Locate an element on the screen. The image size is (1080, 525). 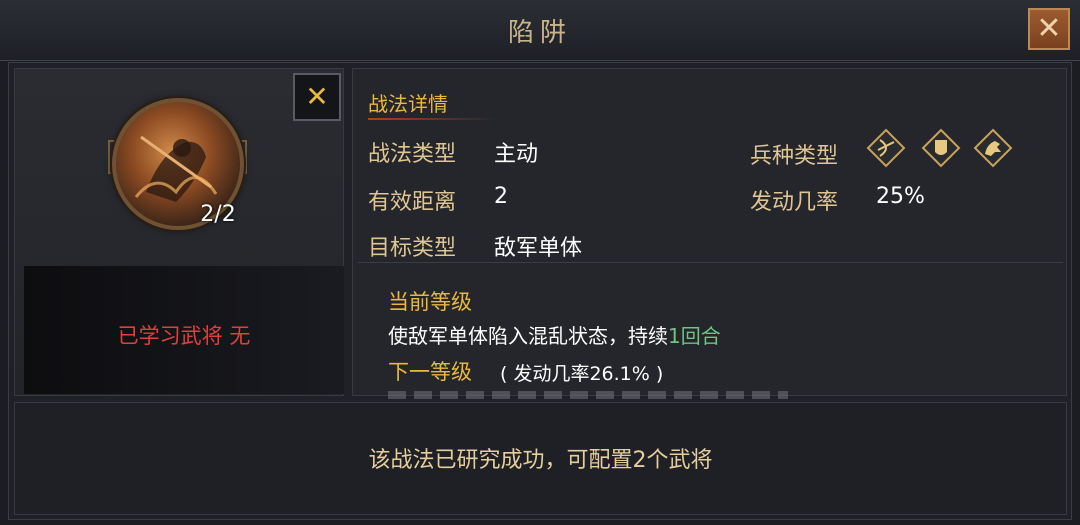
close-panel-button: ✕ is located at coordinates (317, 97).